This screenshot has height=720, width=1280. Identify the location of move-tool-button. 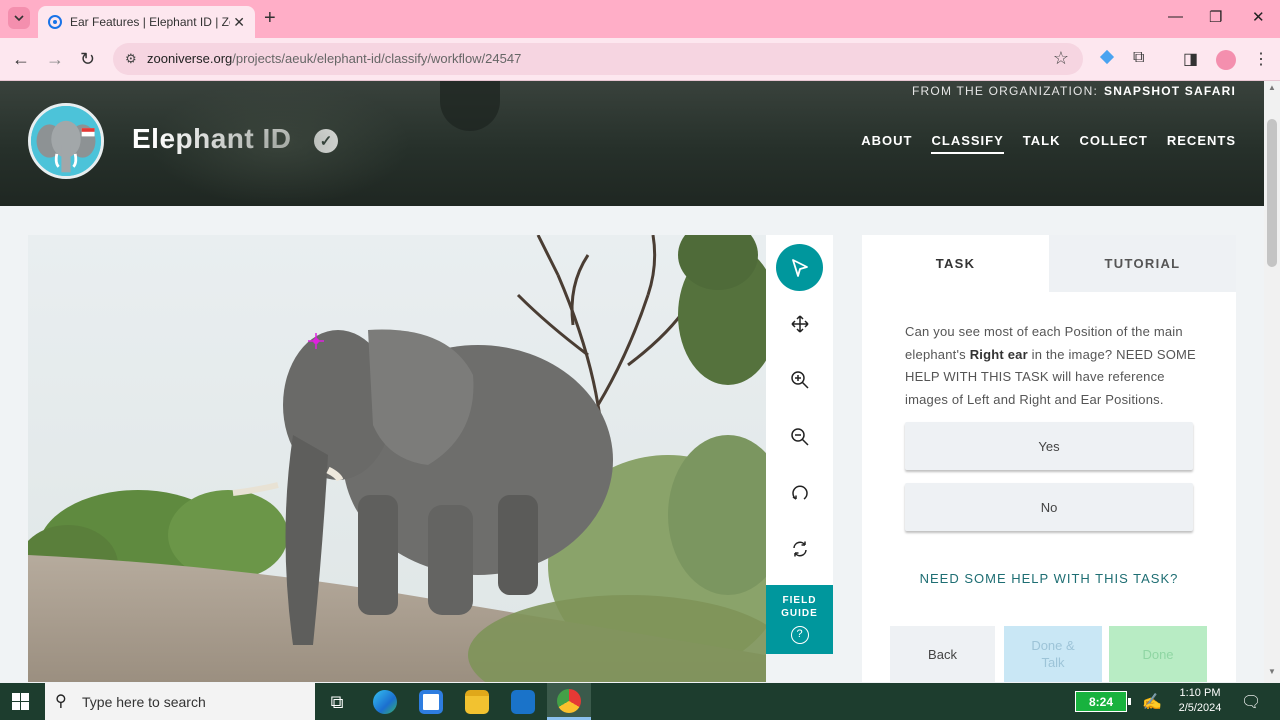
(799, 323).